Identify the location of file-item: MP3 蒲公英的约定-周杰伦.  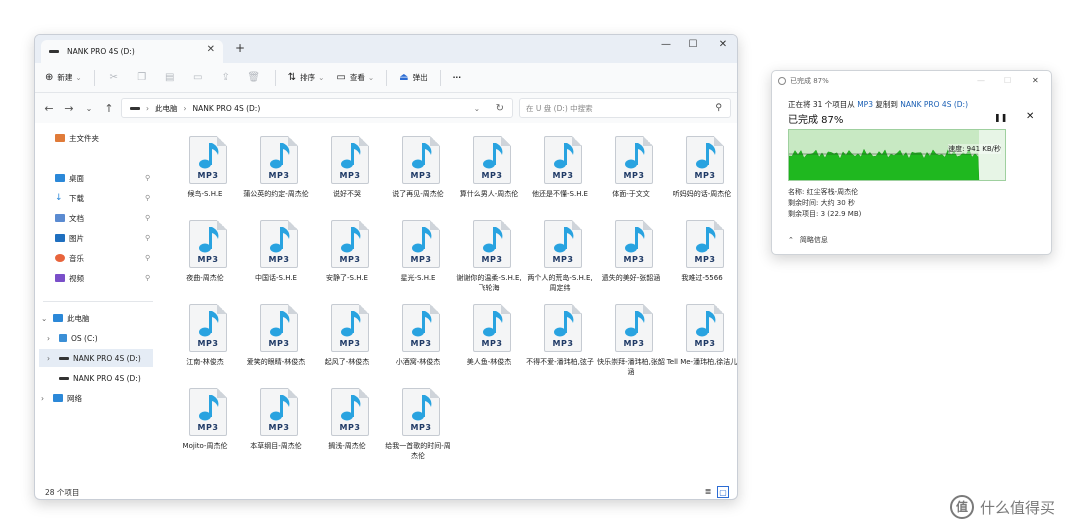
(276, 173).